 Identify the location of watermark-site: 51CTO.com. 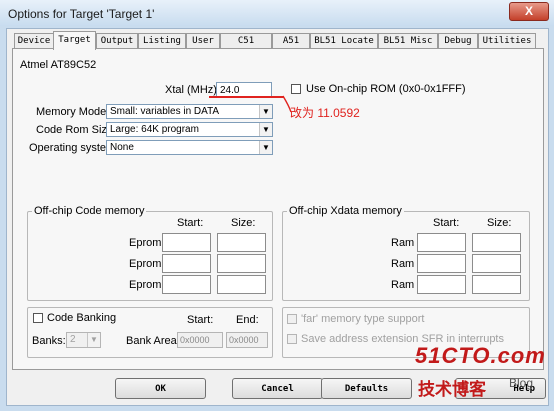
(480, 355).